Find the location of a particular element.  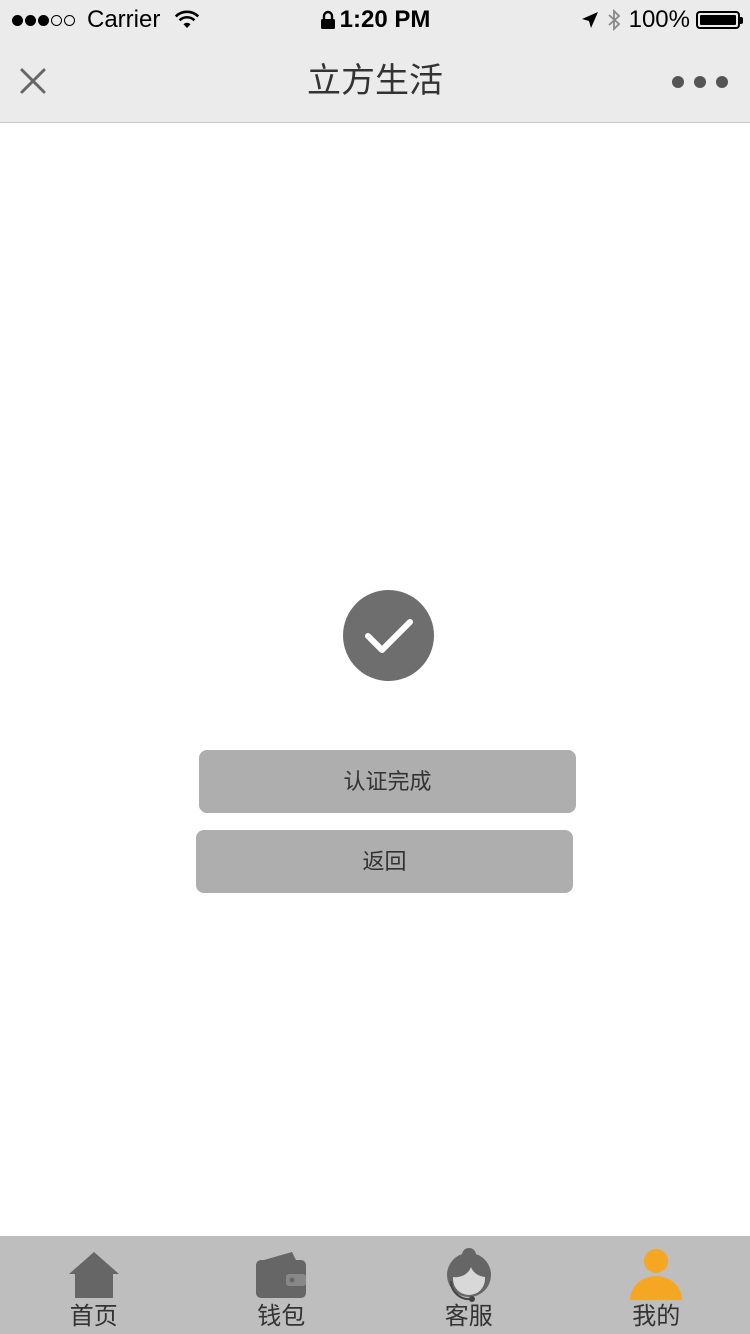

bluetooth-icon is located at coordinates (614, 20).